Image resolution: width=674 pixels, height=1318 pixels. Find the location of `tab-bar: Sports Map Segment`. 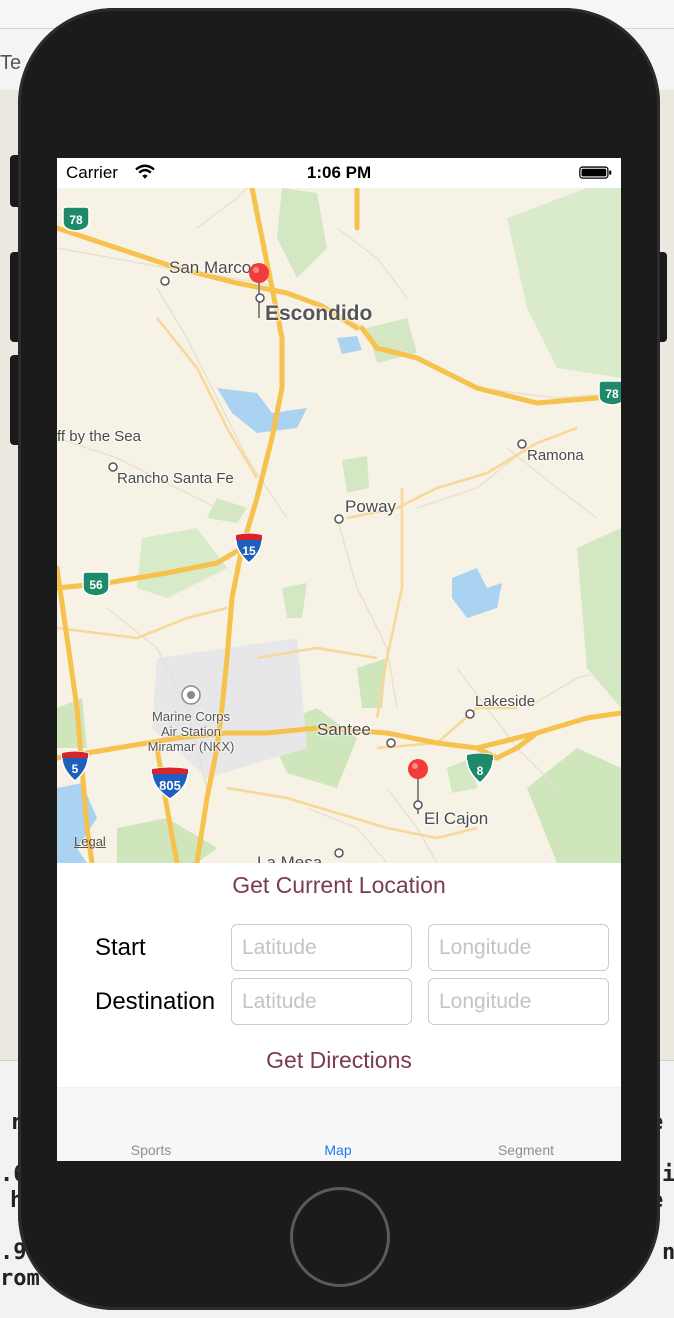

tab-bar: Sports Map Segment is located at coordinates (339, 1124).